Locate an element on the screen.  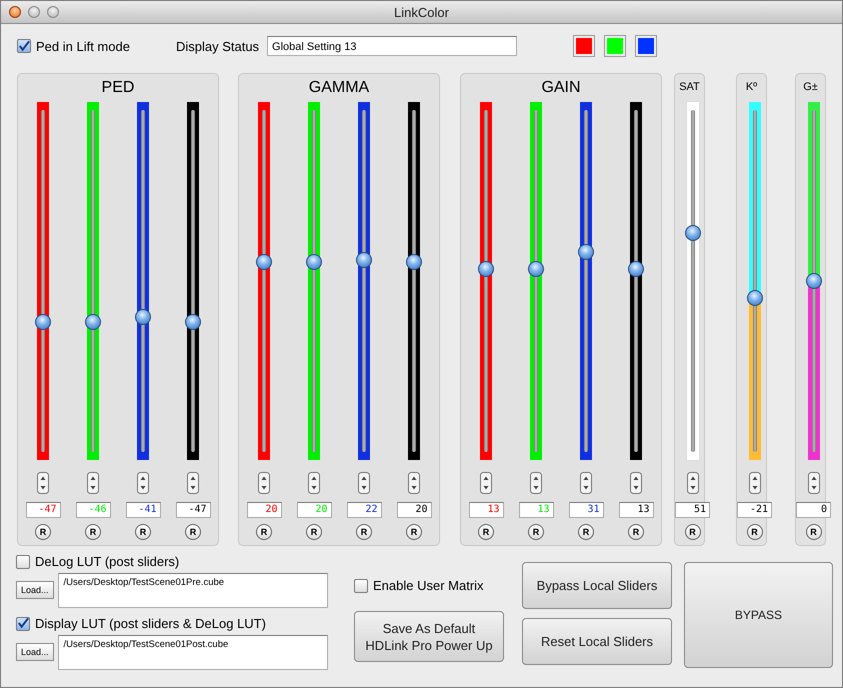
checkbox-label: Ped in Lift mode is located at coordinates (83, 46).